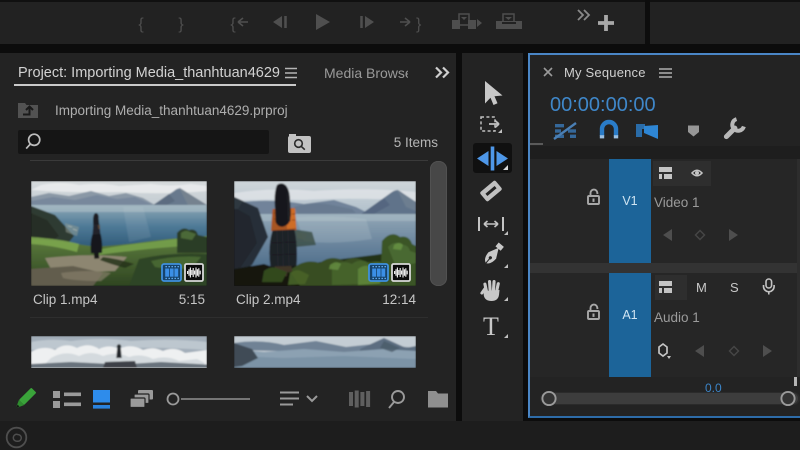  I want to click on svg-text: M, so click(701, 287).